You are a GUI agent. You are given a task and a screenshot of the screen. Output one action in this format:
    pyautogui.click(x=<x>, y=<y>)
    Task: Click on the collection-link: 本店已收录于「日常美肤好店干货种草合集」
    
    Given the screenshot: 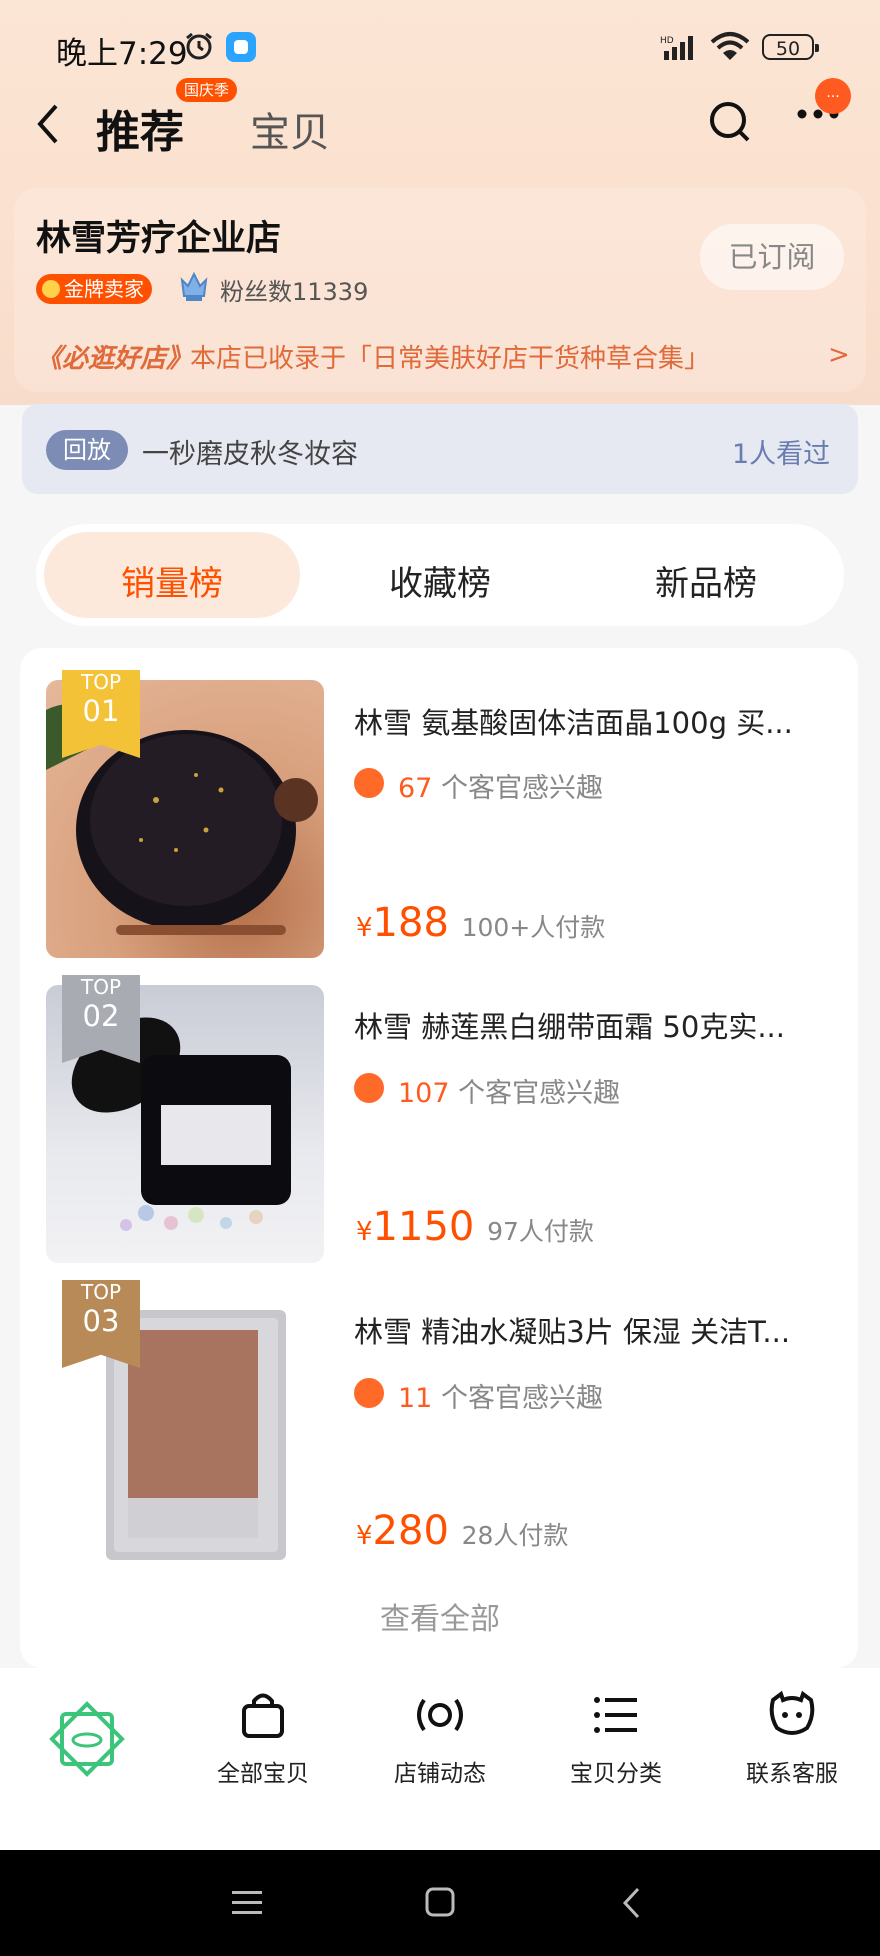 What is the action you would take?
    pyautogui.click(x=450, y=356)
    